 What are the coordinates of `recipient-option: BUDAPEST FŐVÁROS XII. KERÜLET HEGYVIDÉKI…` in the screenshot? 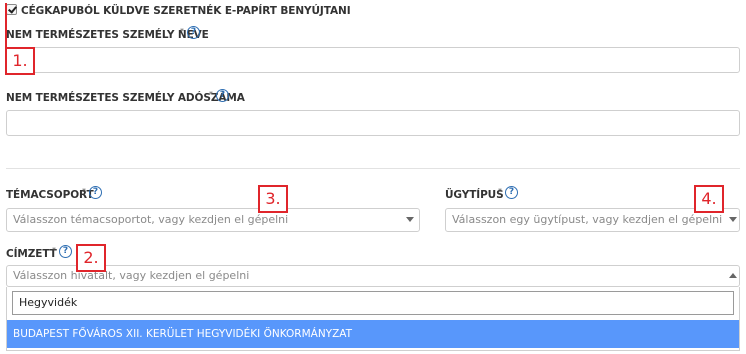 It's located at (373, 334).